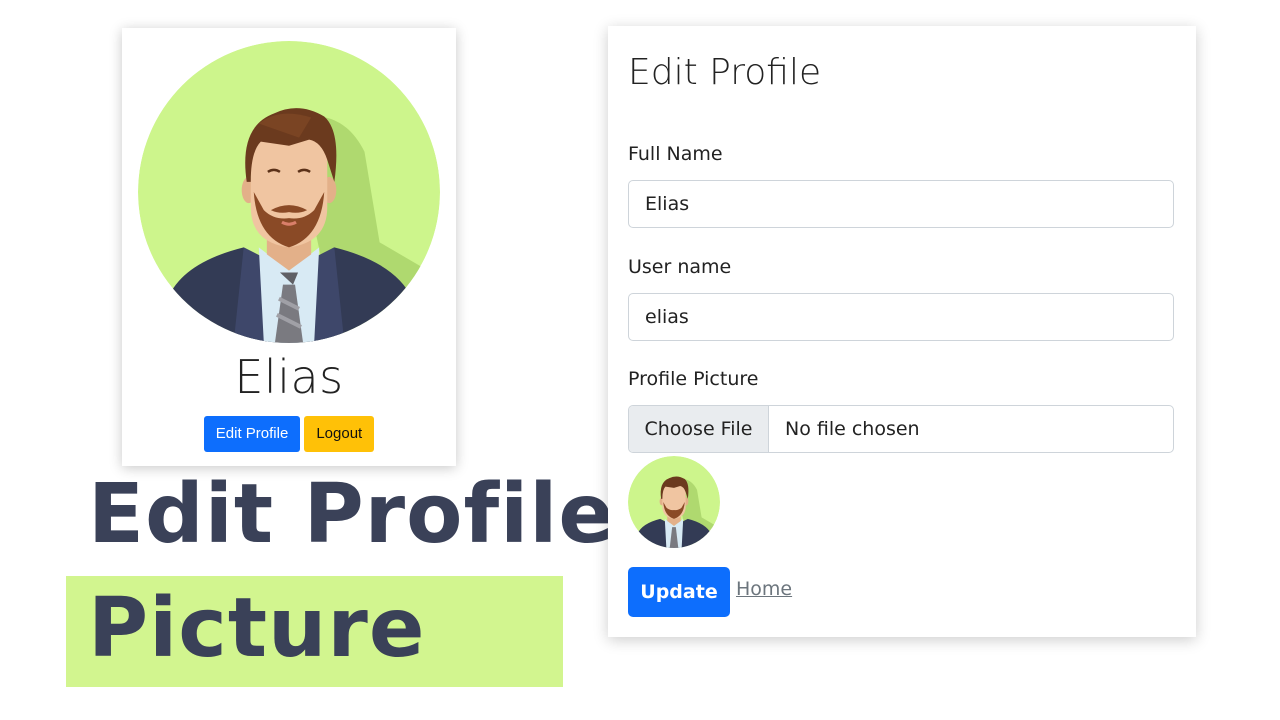 The height and width of the screenshot is (720, 1280). I want to click on banner-title: Edit Profile, so click(351, 514).